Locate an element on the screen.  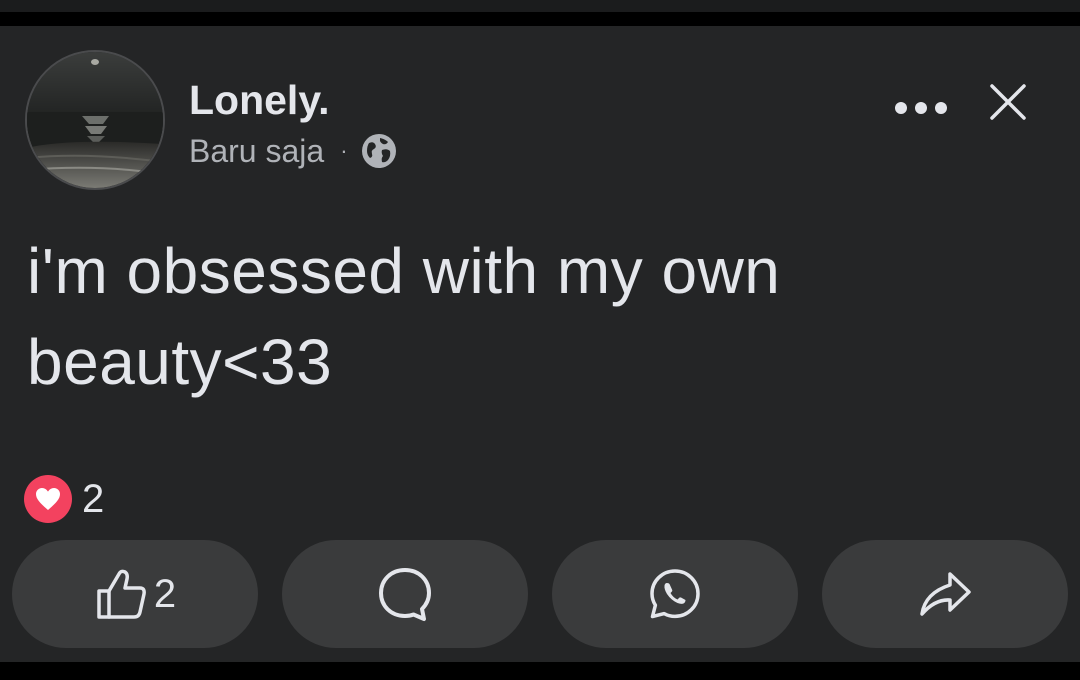
timestamp: Baru saja is located at coordinates (256, 151).